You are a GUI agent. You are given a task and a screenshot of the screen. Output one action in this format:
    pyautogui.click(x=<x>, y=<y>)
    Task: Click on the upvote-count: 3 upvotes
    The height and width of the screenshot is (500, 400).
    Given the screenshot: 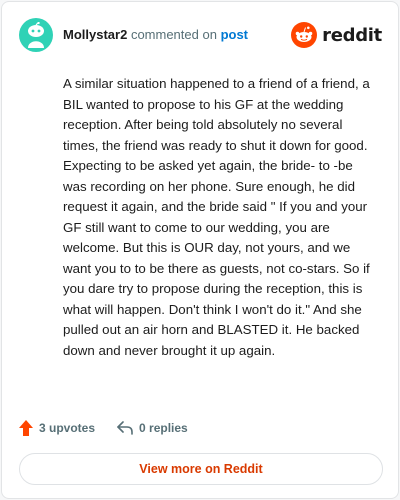 What is the action you would take?
    pyautogui.click(x=67, y=428)
    